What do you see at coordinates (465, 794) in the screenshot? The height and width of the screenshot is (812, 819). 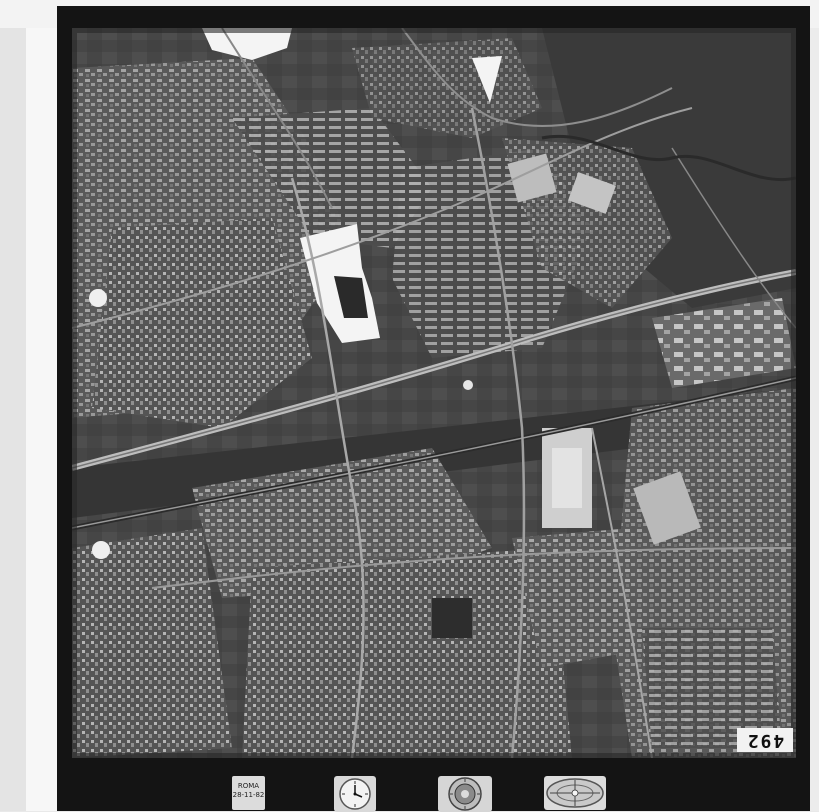 I see `altimeter-icon` at bounding box center [465, 794].